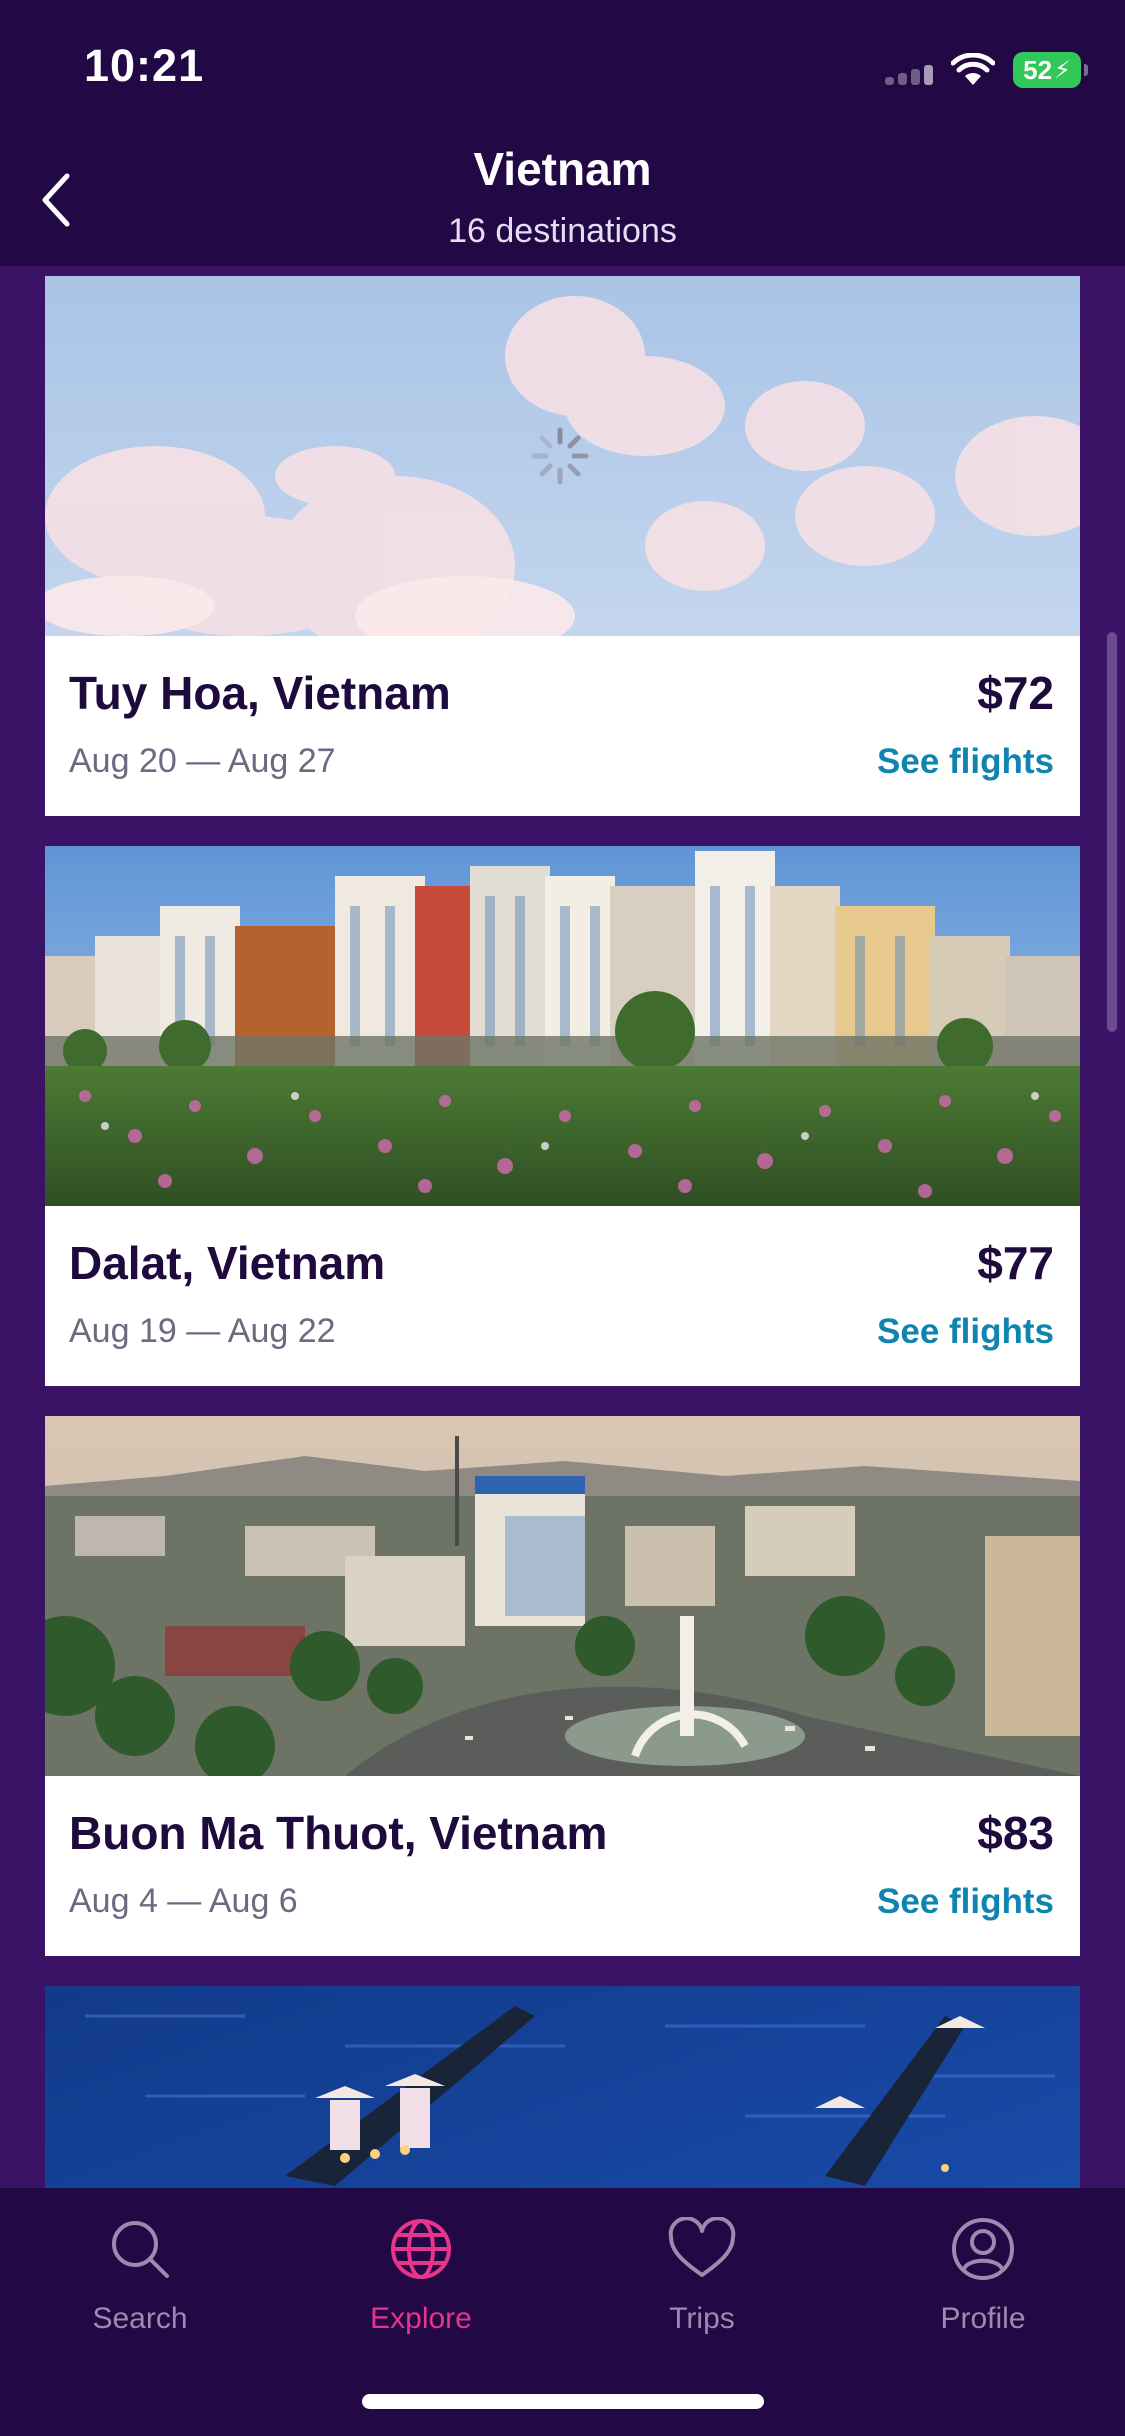  I want to click on wifi-icon, so click(973, 70).